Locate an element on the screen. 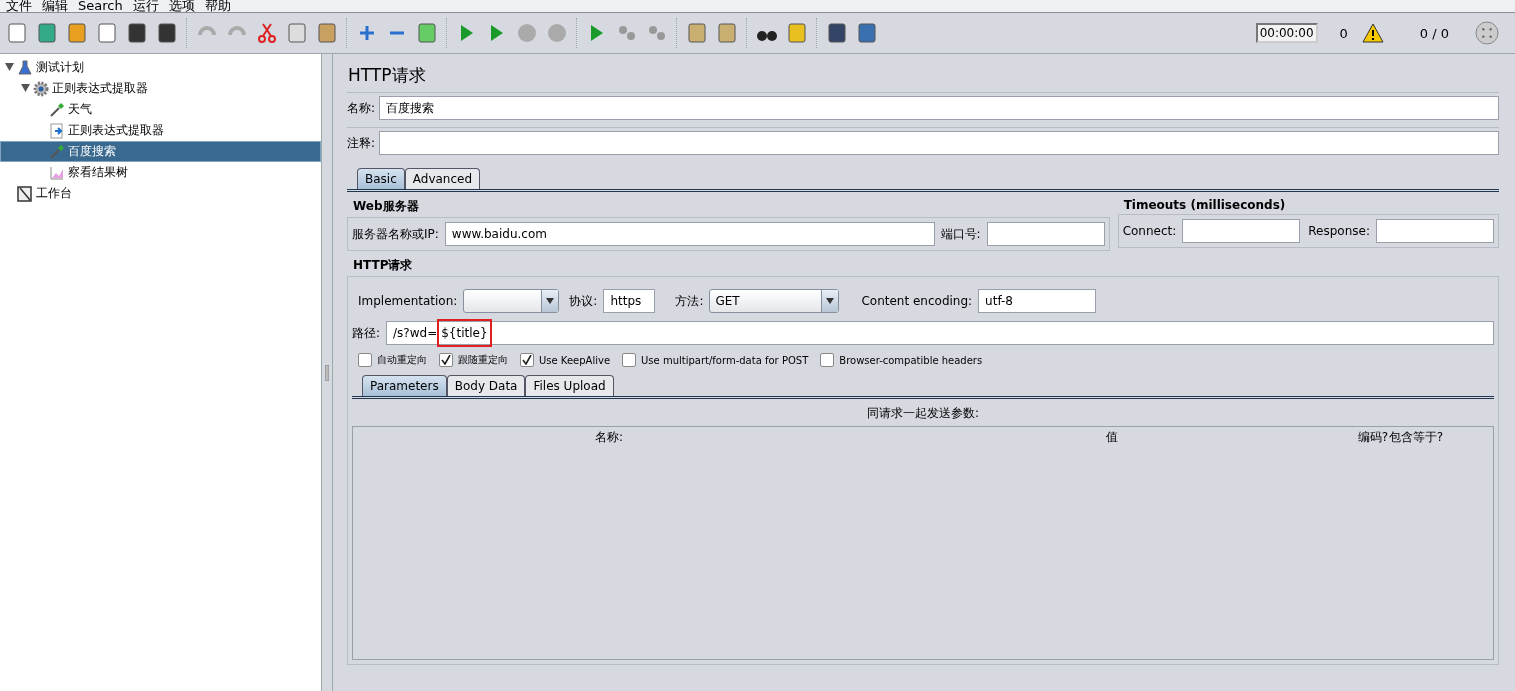  tree-item: 百度搜索 is located at coordinates (160, 151).